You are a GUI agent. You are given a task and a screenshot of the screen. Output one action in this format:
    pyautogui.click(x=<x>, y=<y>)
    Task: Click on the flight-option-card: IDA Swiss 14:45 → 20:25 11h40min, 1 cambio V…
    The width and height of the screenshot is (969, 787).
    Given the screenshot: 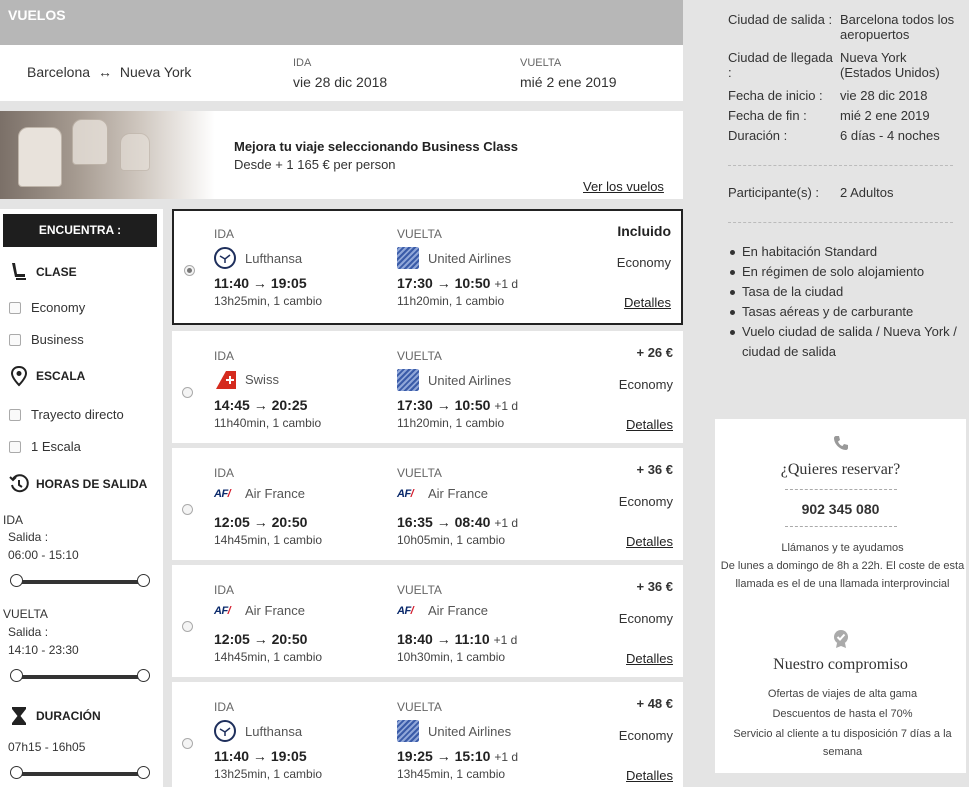 What is the action you would take?
    pyautogui.click(x=427, y=387)
    